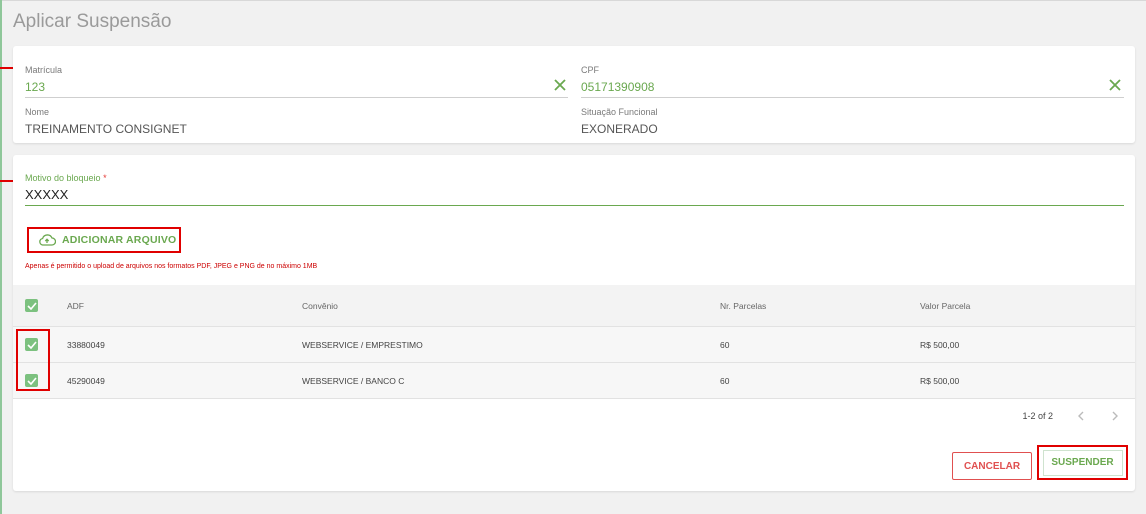  I want to click on cell-adf: 33880049, so click(86, 344).